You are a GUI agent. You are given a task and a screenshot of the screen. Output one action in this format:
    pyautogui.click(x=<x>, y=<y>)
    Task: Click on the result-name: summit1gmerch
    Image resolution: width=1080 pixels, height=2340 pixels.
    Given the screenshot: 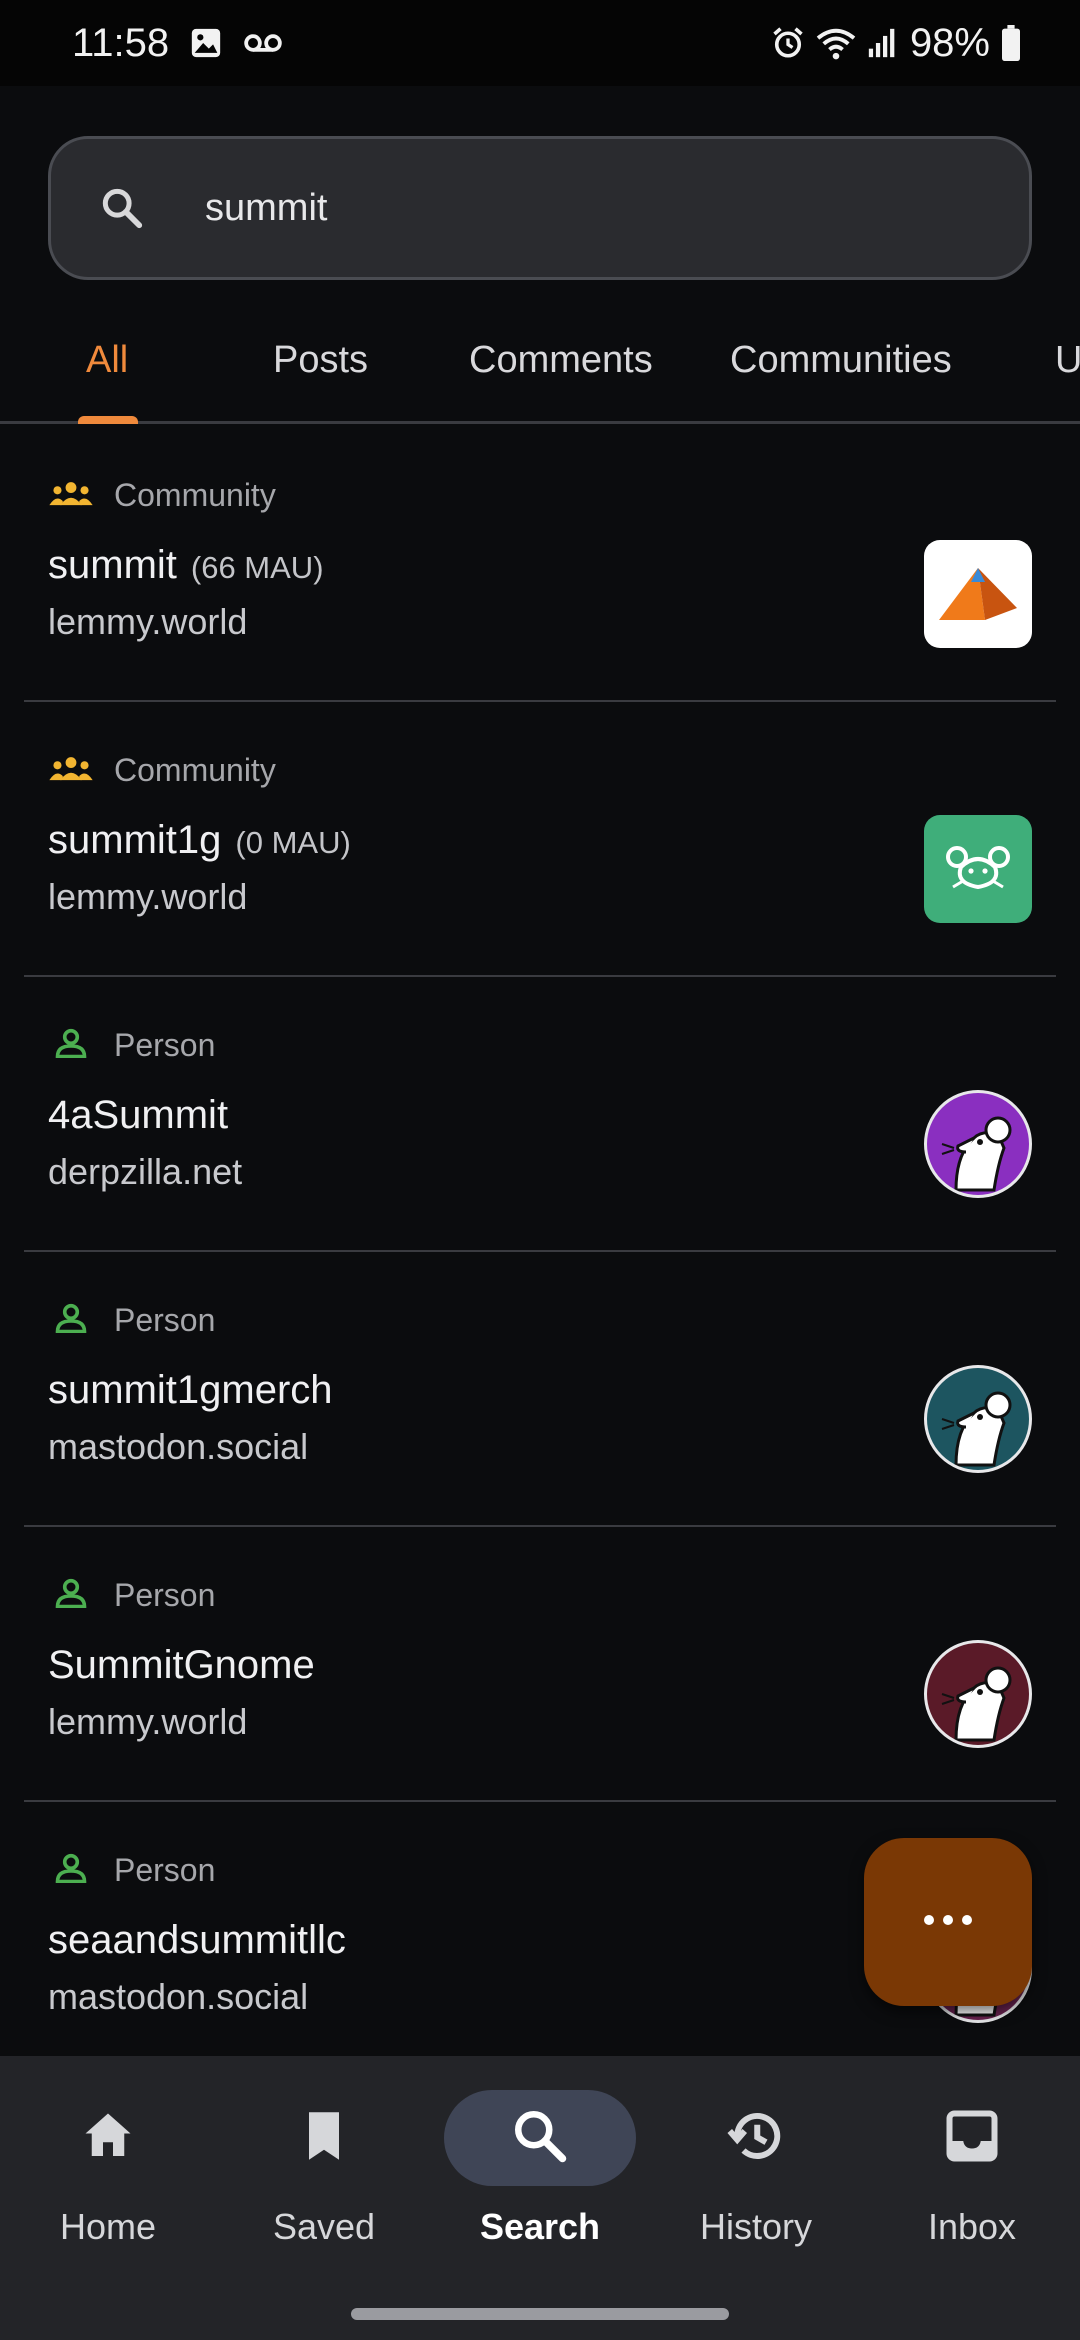 What is the action you would take?
    pyautogui.click(x=190, y=1390)
    